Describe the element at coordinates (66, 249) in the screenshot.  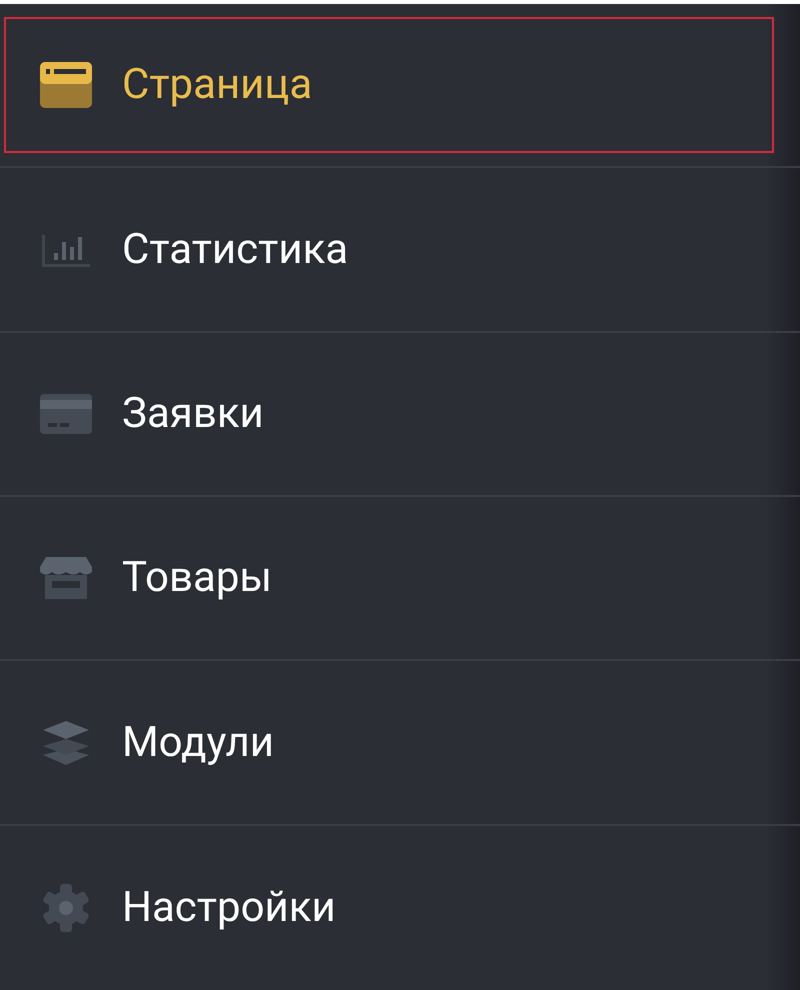
I see `bar-chart-icon` at that location.